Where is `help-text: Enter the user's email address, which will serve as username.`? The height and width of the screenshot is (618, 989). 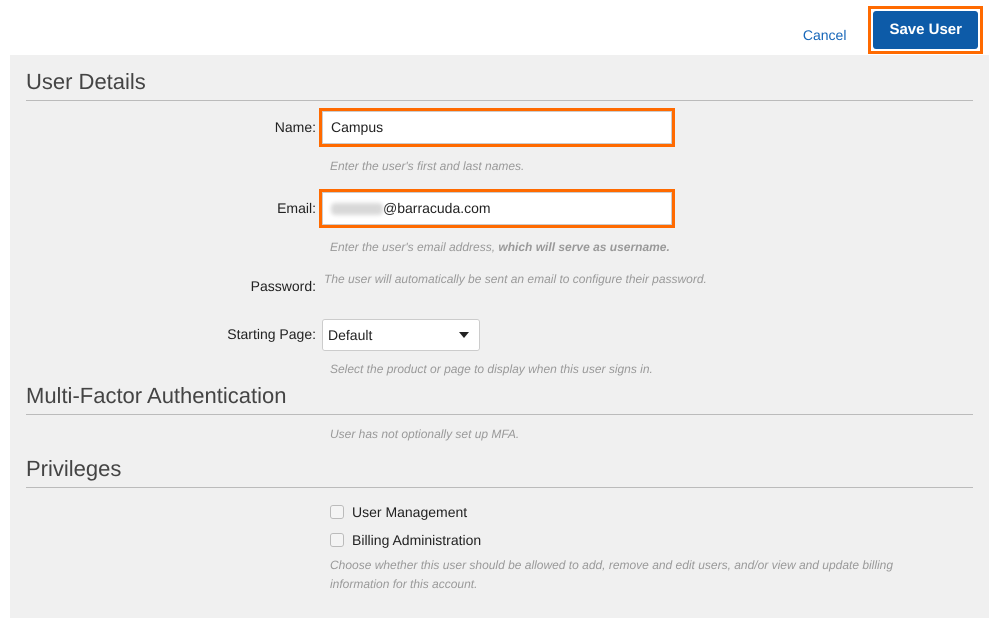
help-text: Enter the user's email address, which will serve as username. is located at coordinates (500, 247).